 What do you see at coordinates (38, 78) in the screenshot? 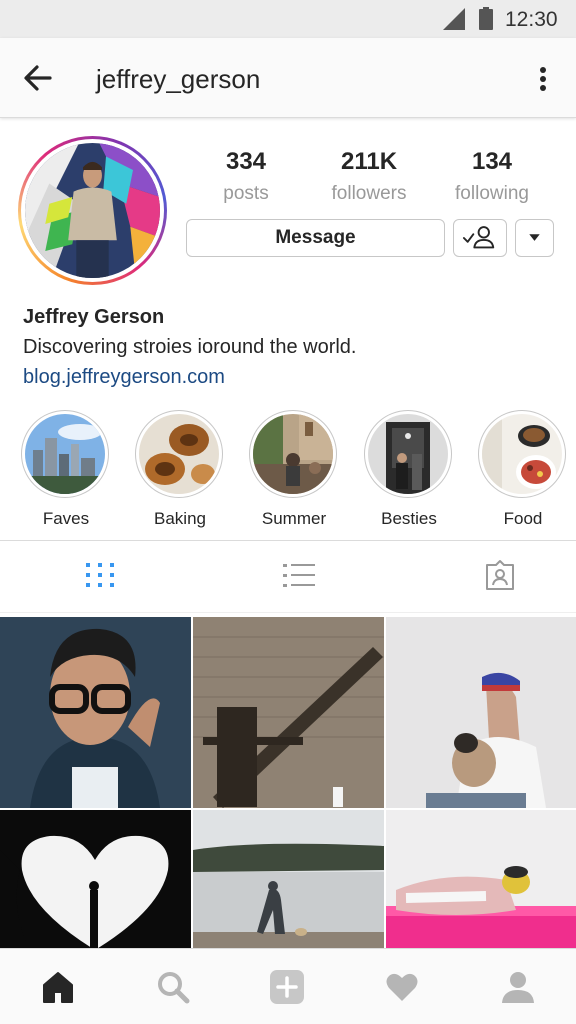
I see `arrow-left-icon` at bounding box center [38, 78].